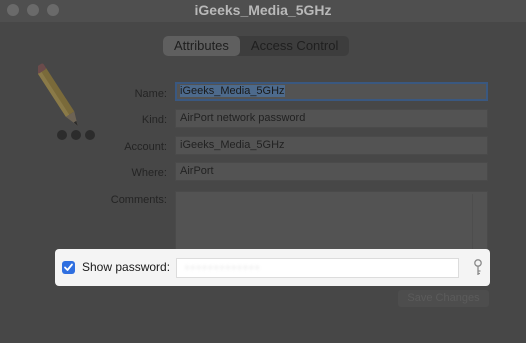  I want to click on name-label: Name:, so click(150, 94).